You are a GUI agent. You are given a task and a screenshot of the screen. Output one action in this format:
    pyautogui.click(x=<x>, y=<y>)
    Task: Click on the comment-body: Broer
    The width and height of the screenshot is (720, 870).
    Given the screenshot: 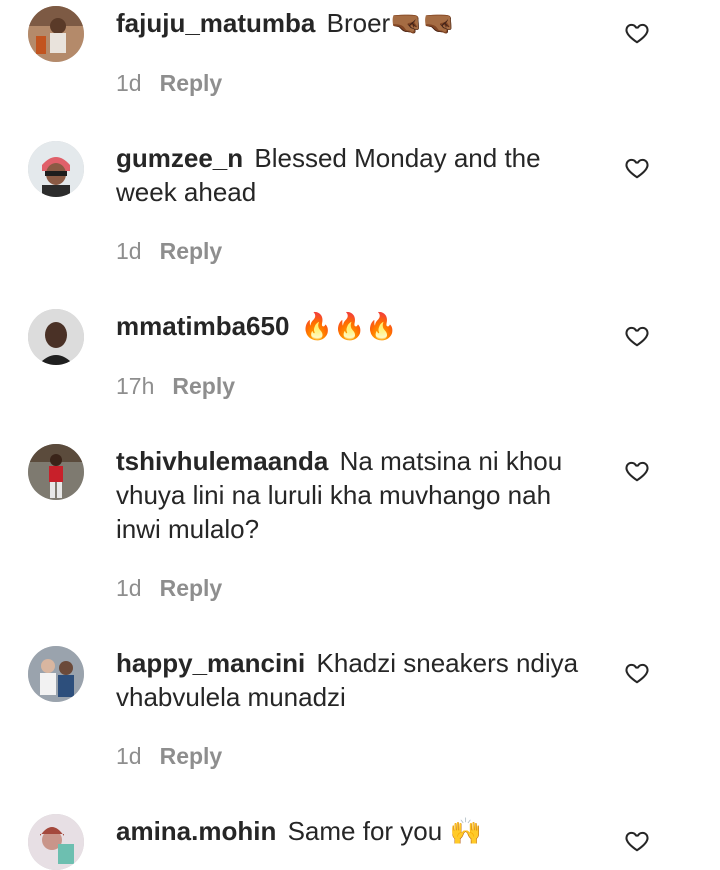 What is the action you would take?
    pyautogui.click(x=358, y=23)
    